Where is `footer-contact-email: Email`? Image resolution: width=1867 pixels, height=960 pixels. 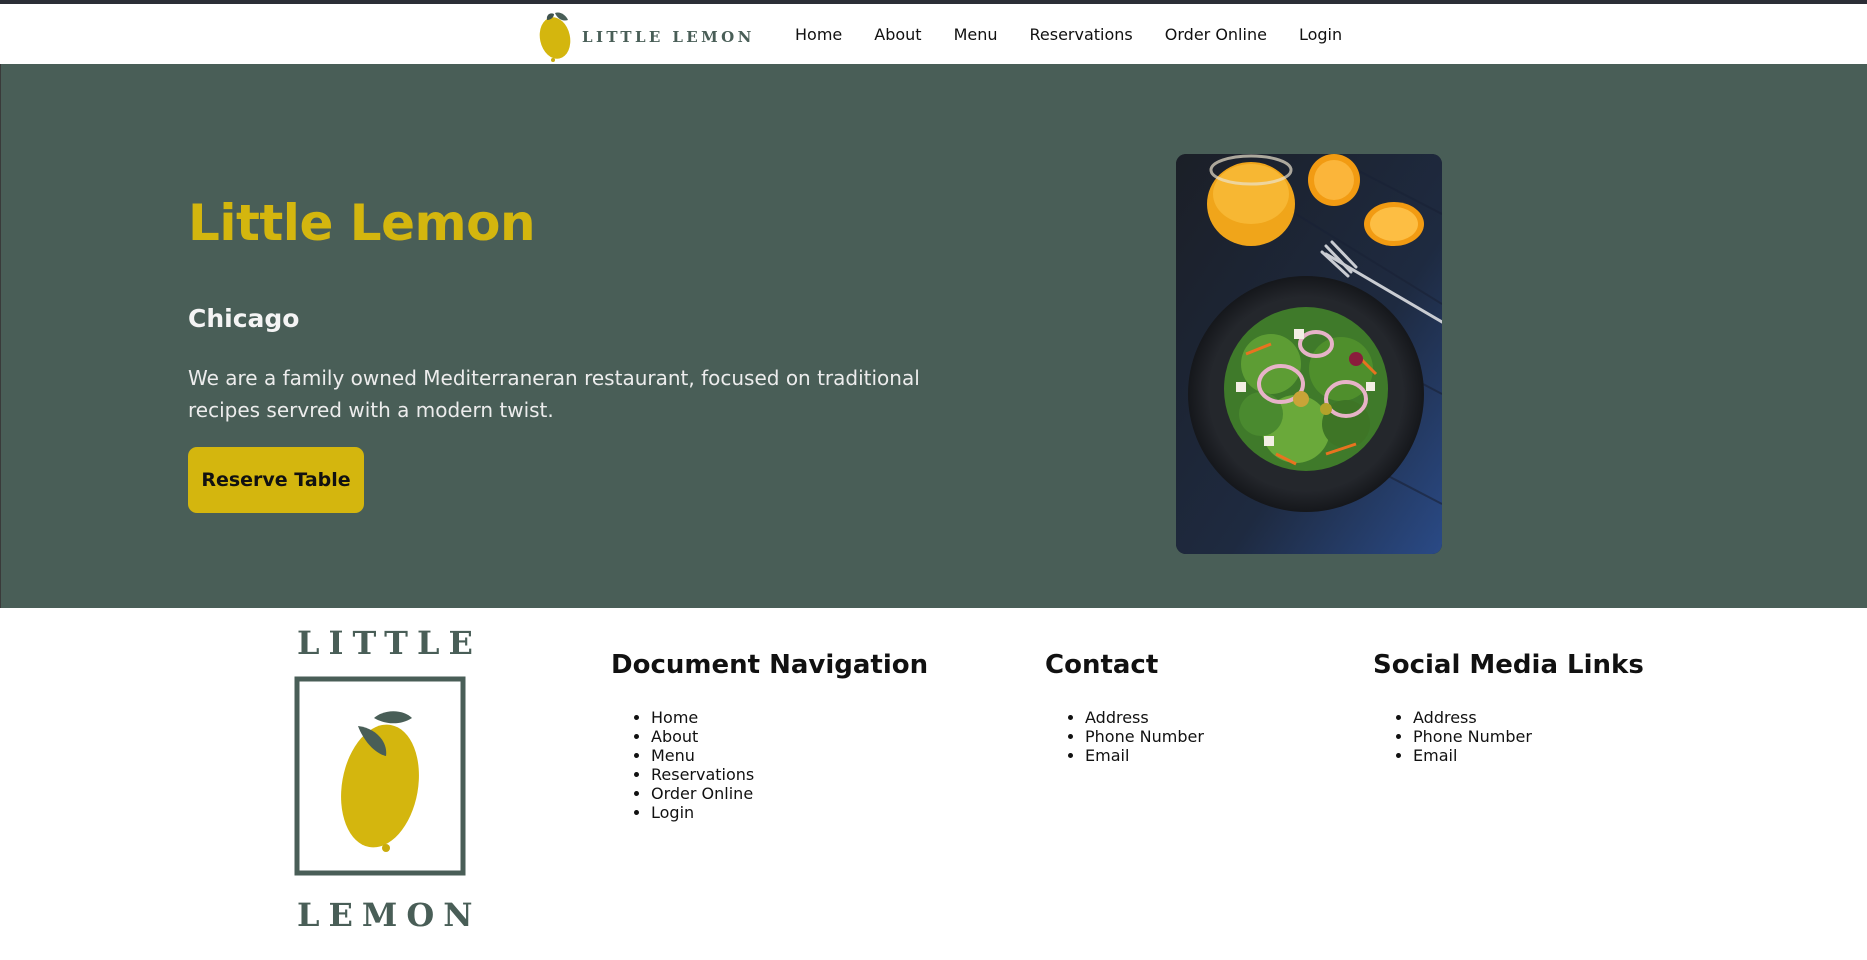
footer-contact-email: Email is located at coordinates (1144, 755).